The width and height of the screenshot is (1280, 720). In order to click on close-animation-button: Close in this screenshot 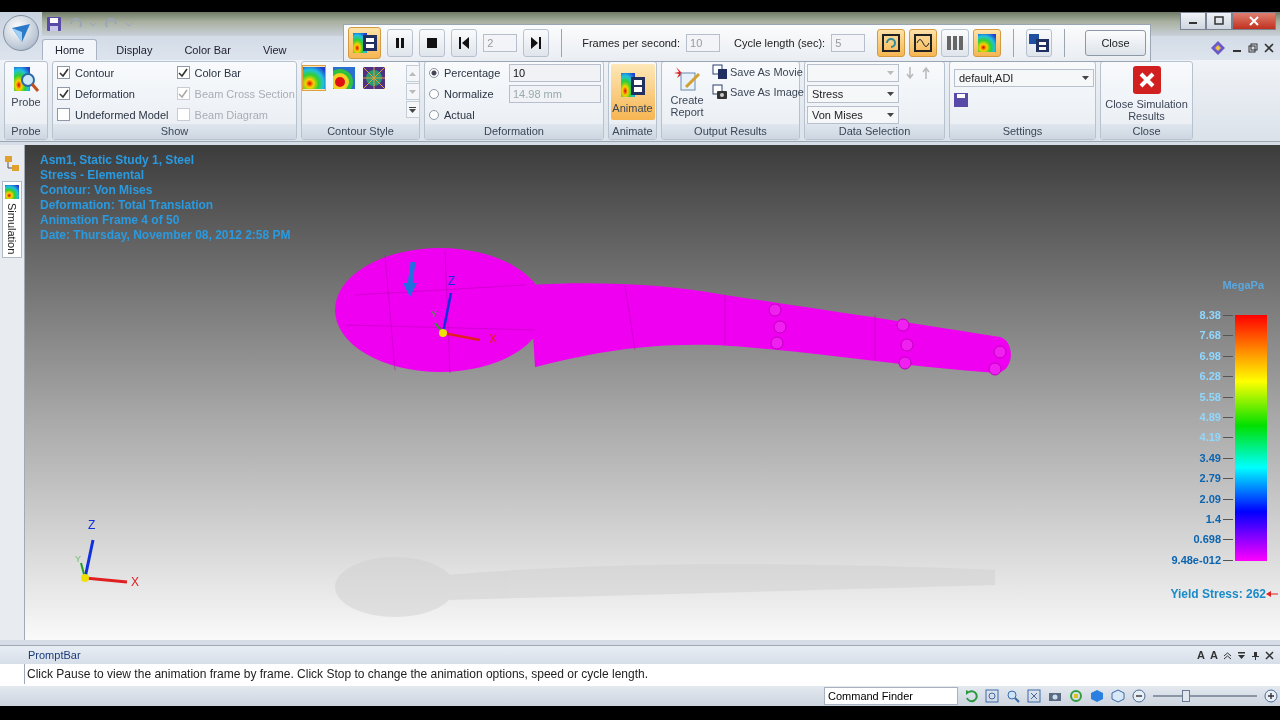, I will do `click(1115, 43)`.